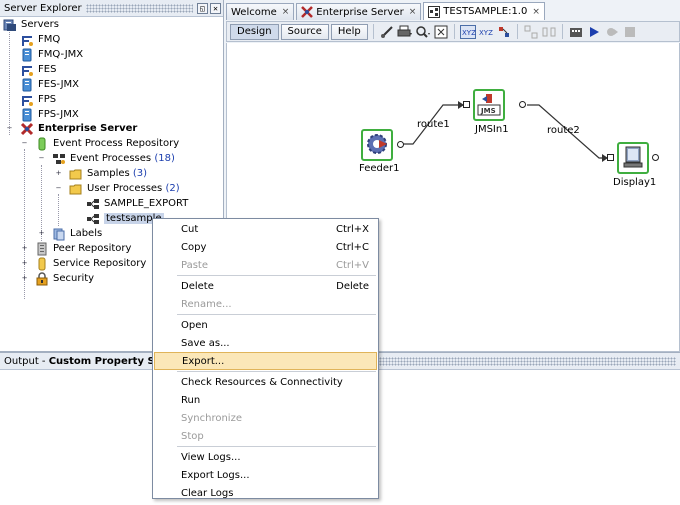 This screenshot has height=505, width=680. What do you see at coordinates (164, 158) in the screenshot?
I see `count-badge: (18)` at bounding box center [164, 158].